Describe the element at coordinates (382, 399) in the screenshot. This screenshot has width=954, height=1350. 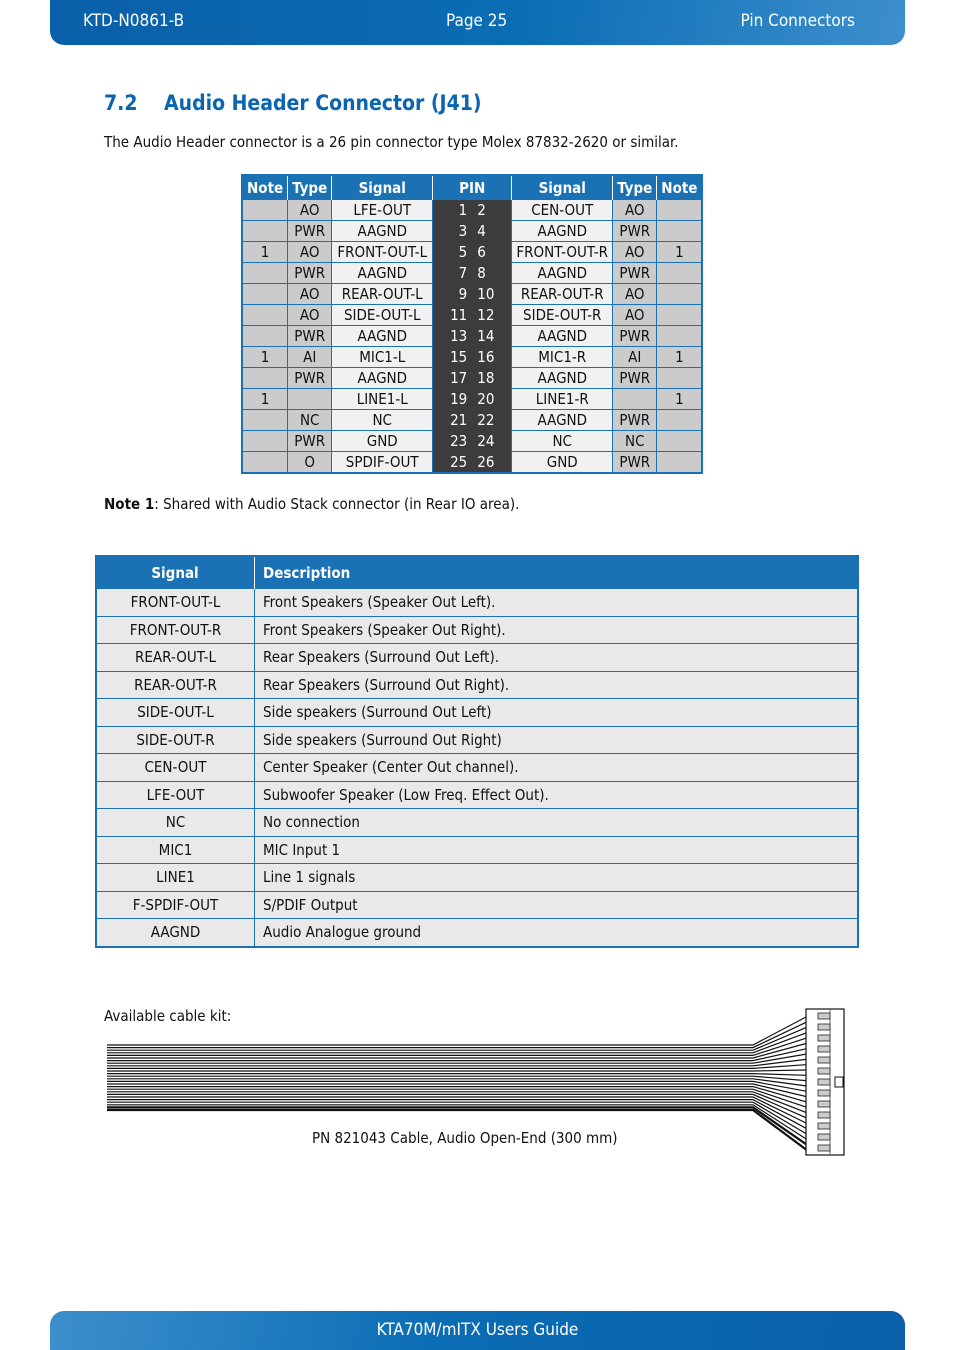
I see `signal-cell: LINE1-L` at that location.